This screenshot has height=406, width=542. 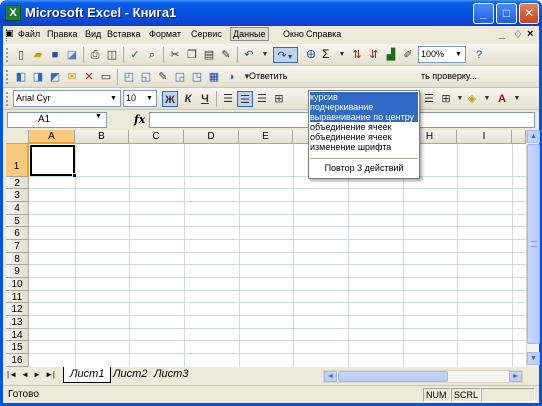 What do you see at coordinates (533, 358) in the screenshot?
I see `scroll-down-icon: ▼` at bounding box center [533, 358].